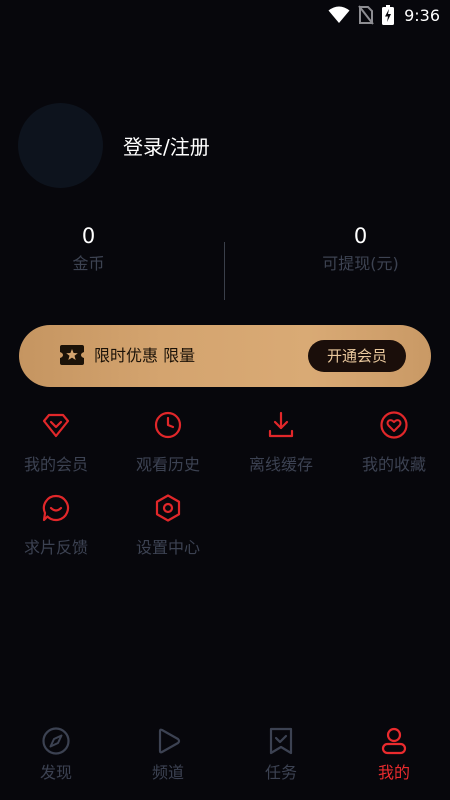 The height and width of the screenshot is (800, 450). What do you see at coordinates (225, 15) in the screenshot?
I see `status-bar: 9:36` at bounding box center [225, 15].